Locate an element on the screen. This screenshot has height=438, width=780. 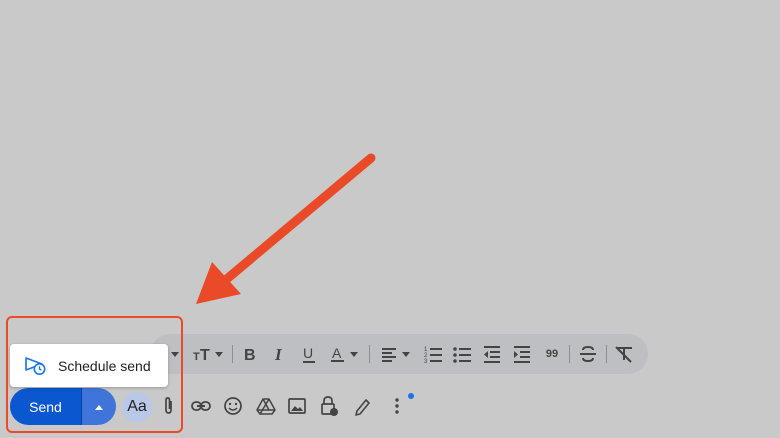
text-size-icon: T T is located at coordinates (208, 354).